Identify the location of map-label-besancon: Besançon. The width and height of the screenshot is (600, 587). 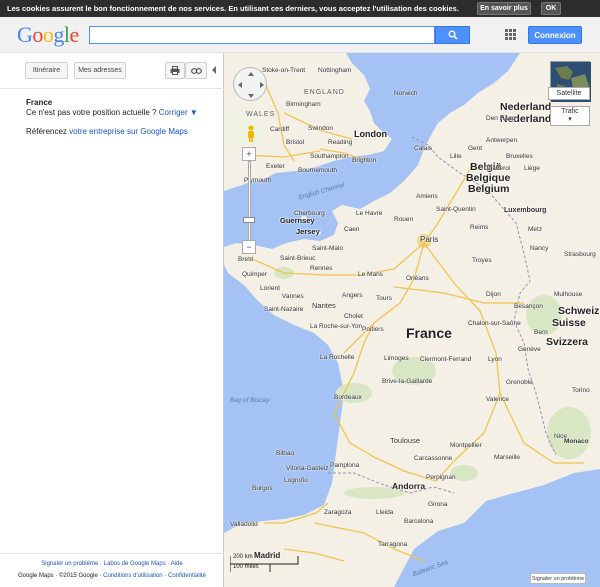
(528, 306).